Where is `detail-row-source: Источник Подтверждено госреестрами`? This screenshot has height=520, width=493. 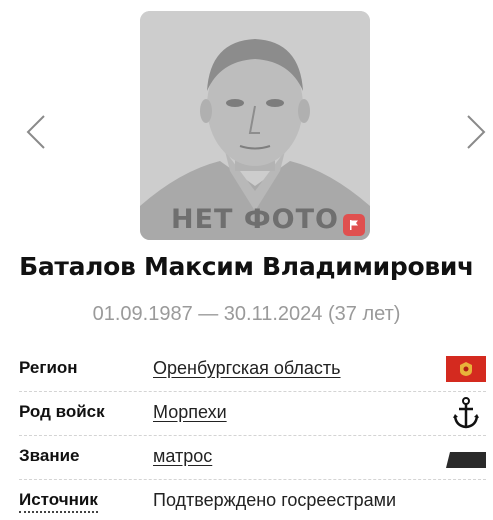 detail-row-source: Источник Подтверждено госреестрами is located at coordinates (252, 500).